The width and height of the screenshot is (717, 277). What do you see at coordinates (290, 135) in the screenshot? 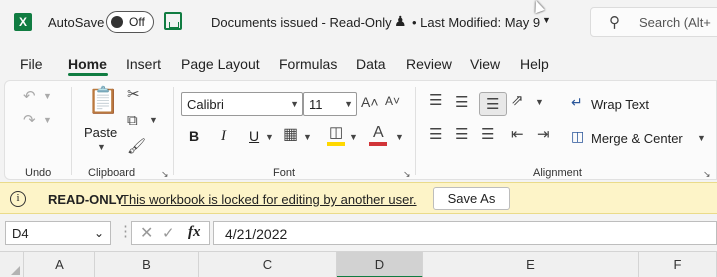
I see `borders-icon: ▦` at bounding box center [290, 135].